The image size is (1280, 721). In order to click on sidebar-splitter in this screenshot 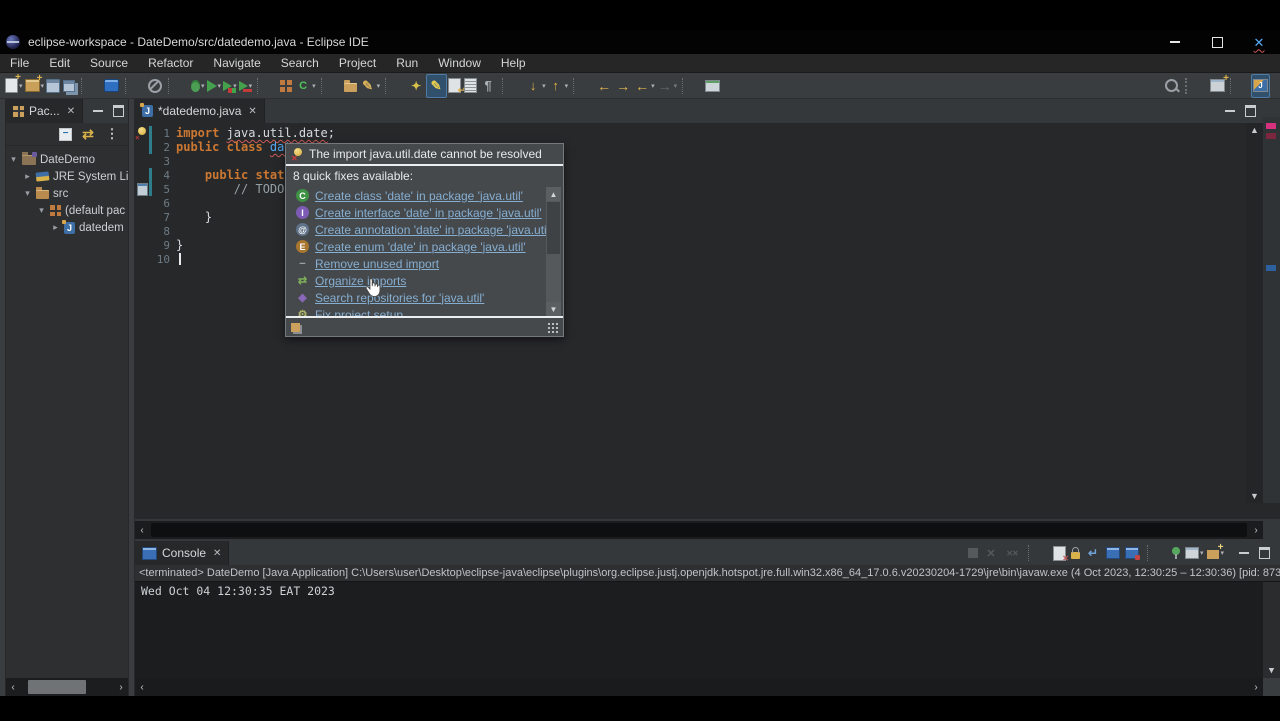, I will do `click(131, 397)`.